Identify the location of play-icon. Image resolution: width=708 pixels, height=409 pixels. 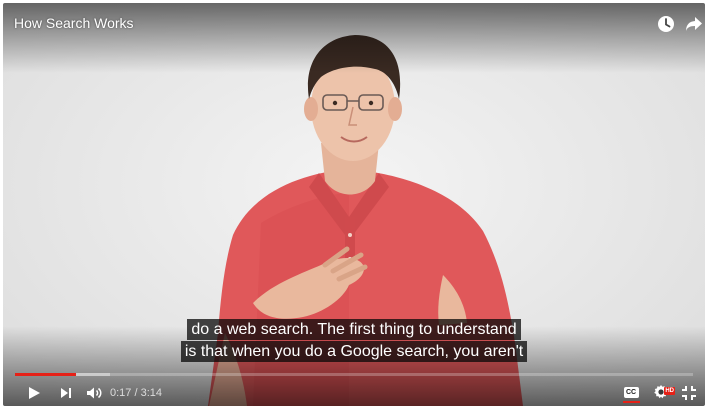
(34, 392).